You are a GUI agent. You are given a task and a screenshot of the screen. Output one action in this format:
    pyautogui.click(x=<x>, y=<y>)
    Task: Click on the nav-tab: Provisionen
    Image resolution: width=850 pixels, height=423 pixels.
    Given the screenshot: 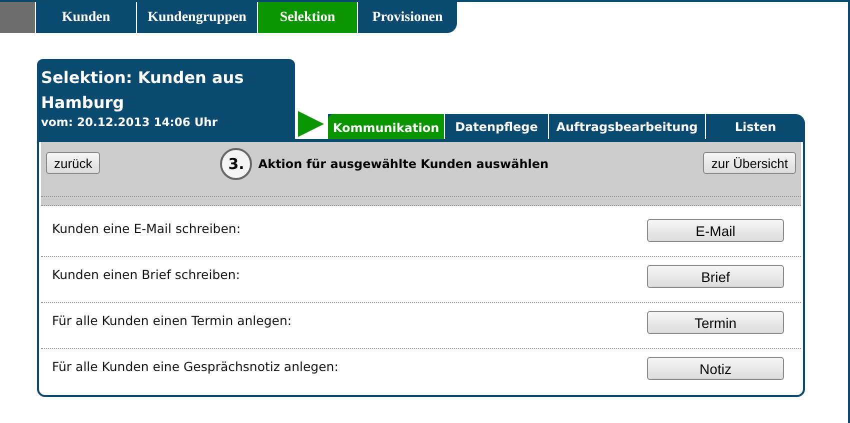 What is the action you would take?
    pyautogui.click(x=407, y=17)
    